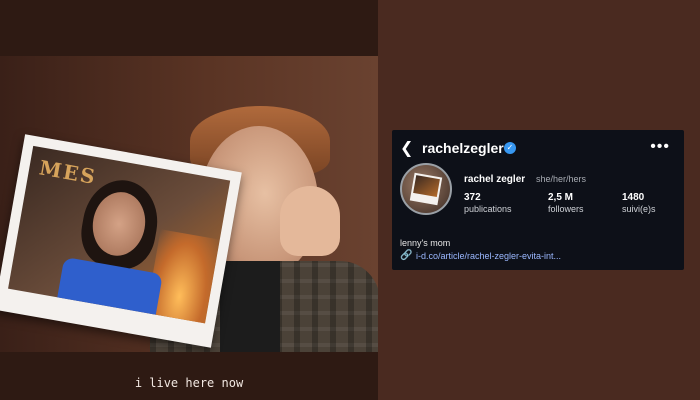  Describe the element at coordinates (426, 186) in the screenshot. I see `avatar-polaroid-image` at that location.